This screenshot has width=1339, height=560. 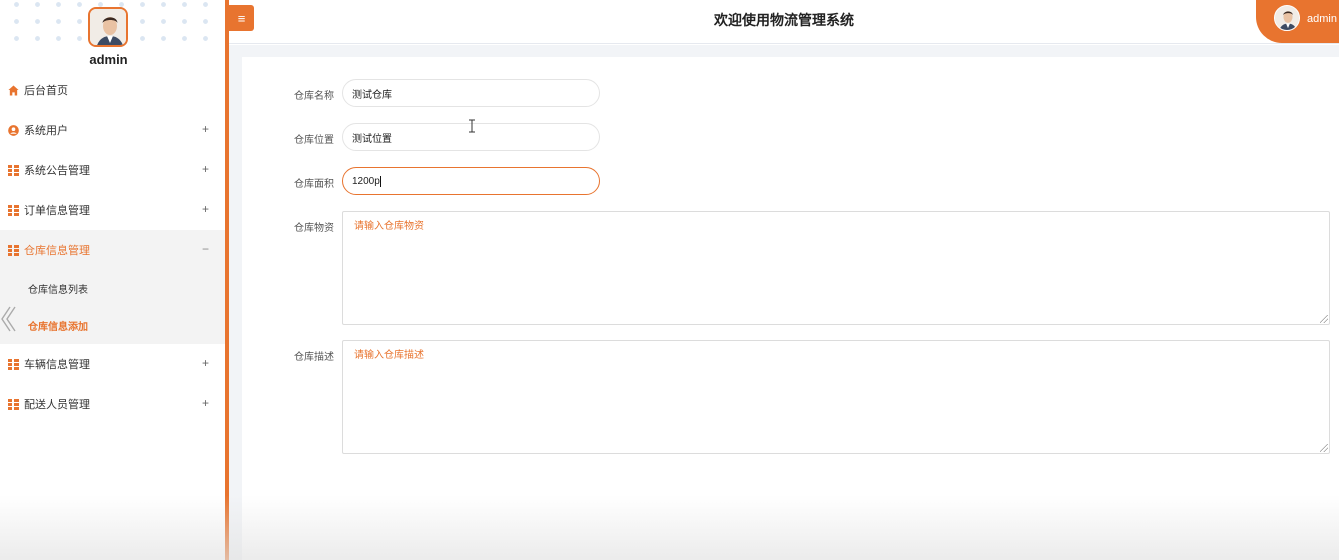 I want to click on user-circle-icon, so click(x=13, y=130).